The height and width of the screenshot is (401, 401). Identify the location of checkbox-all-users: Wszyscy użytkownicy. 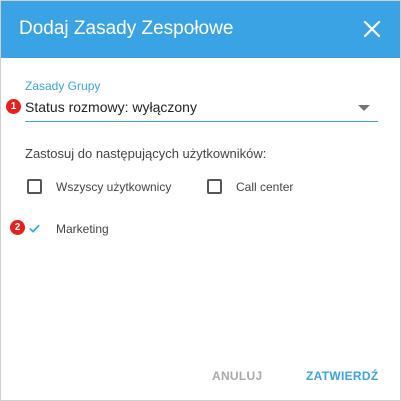
(99, 186).